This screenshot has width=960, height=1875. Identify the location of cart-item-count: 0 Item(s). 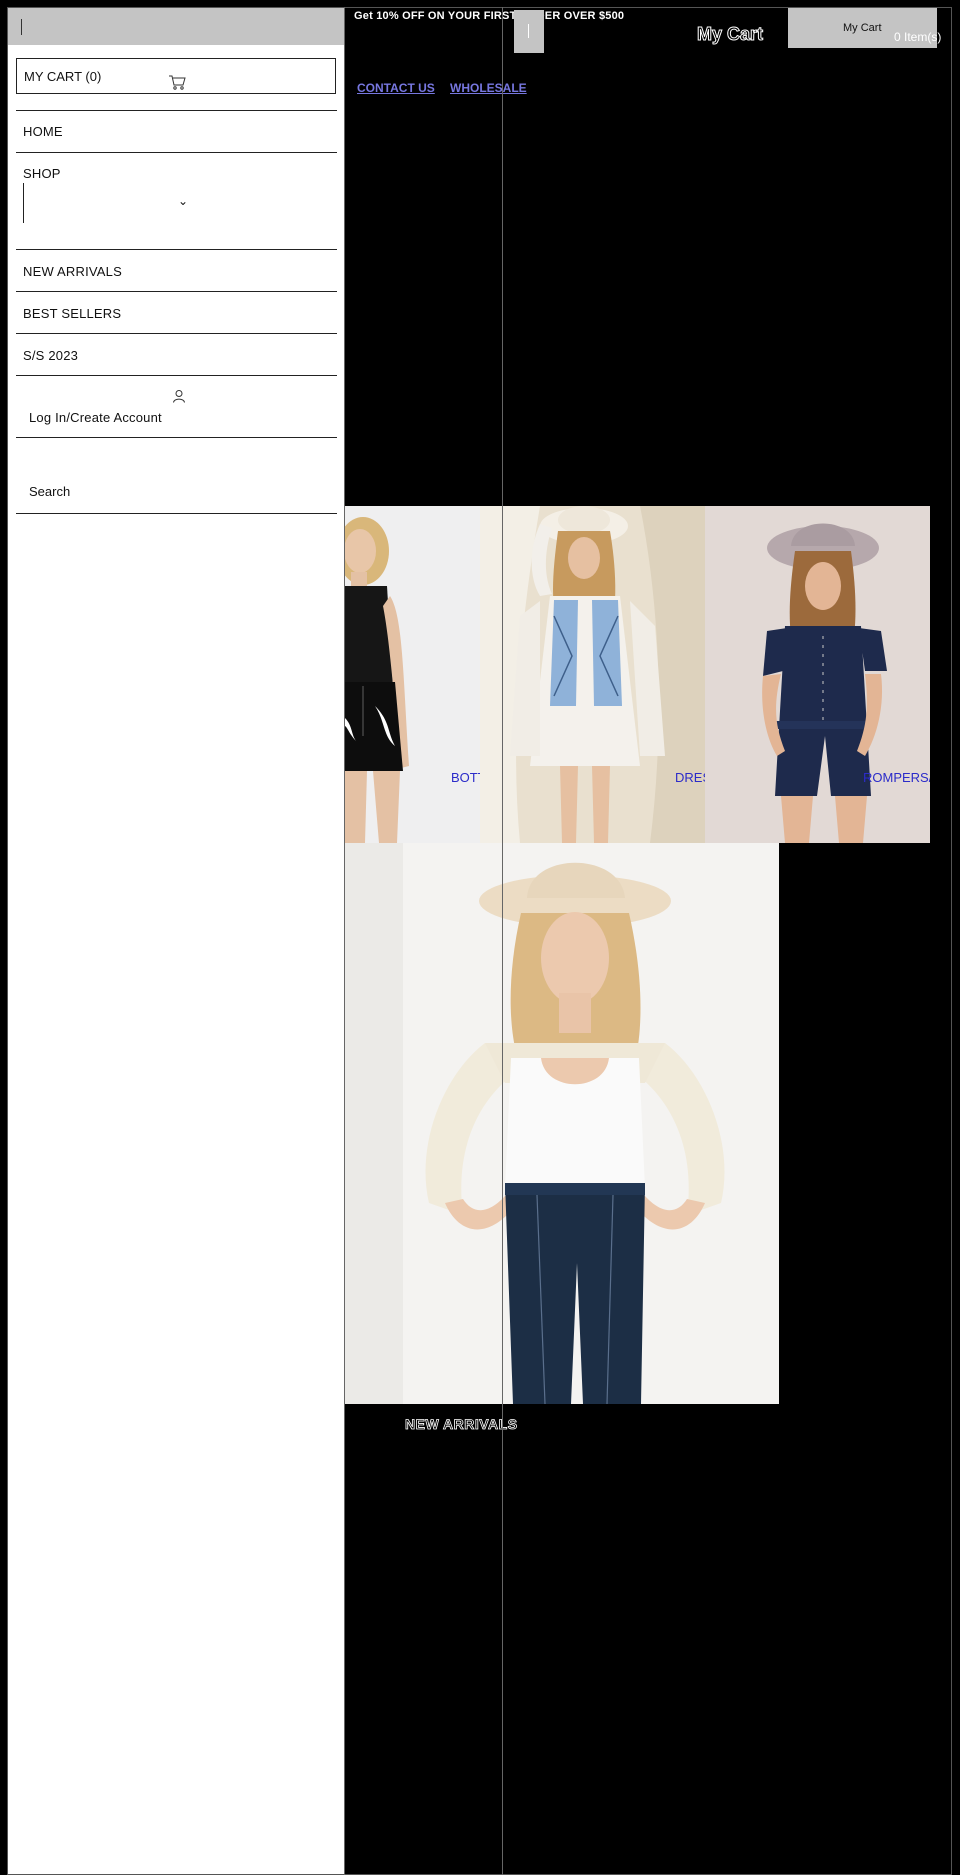
(918, 37).